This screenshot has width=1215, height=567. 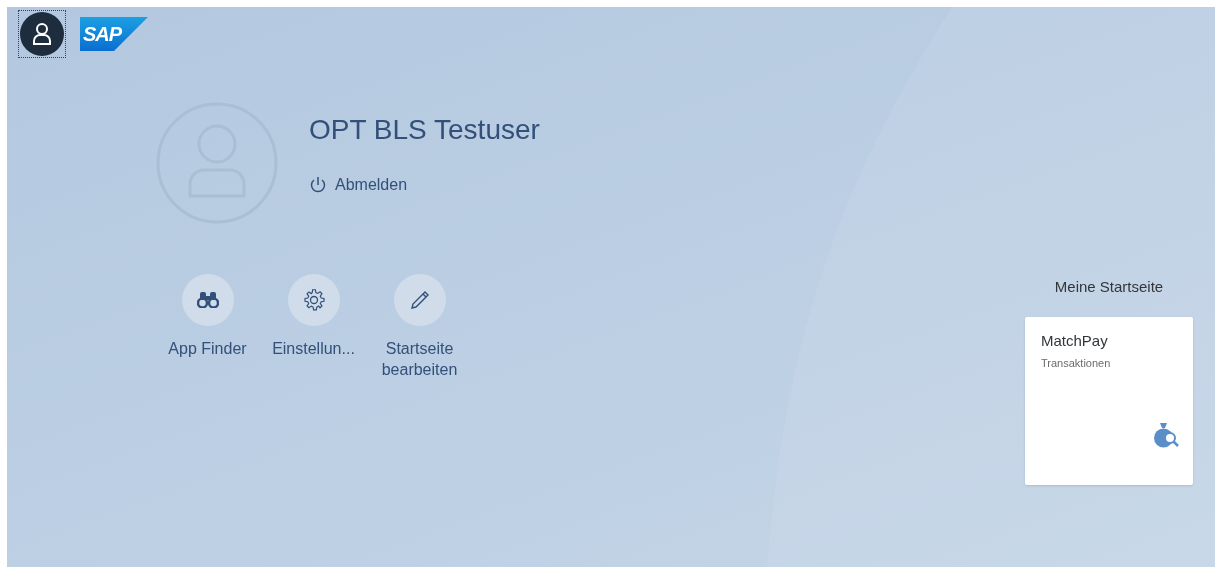 What do you see at coordinates (207, 327) in the screenshot?
I see `action-button: App Finder` at bounding box center [207, 327].